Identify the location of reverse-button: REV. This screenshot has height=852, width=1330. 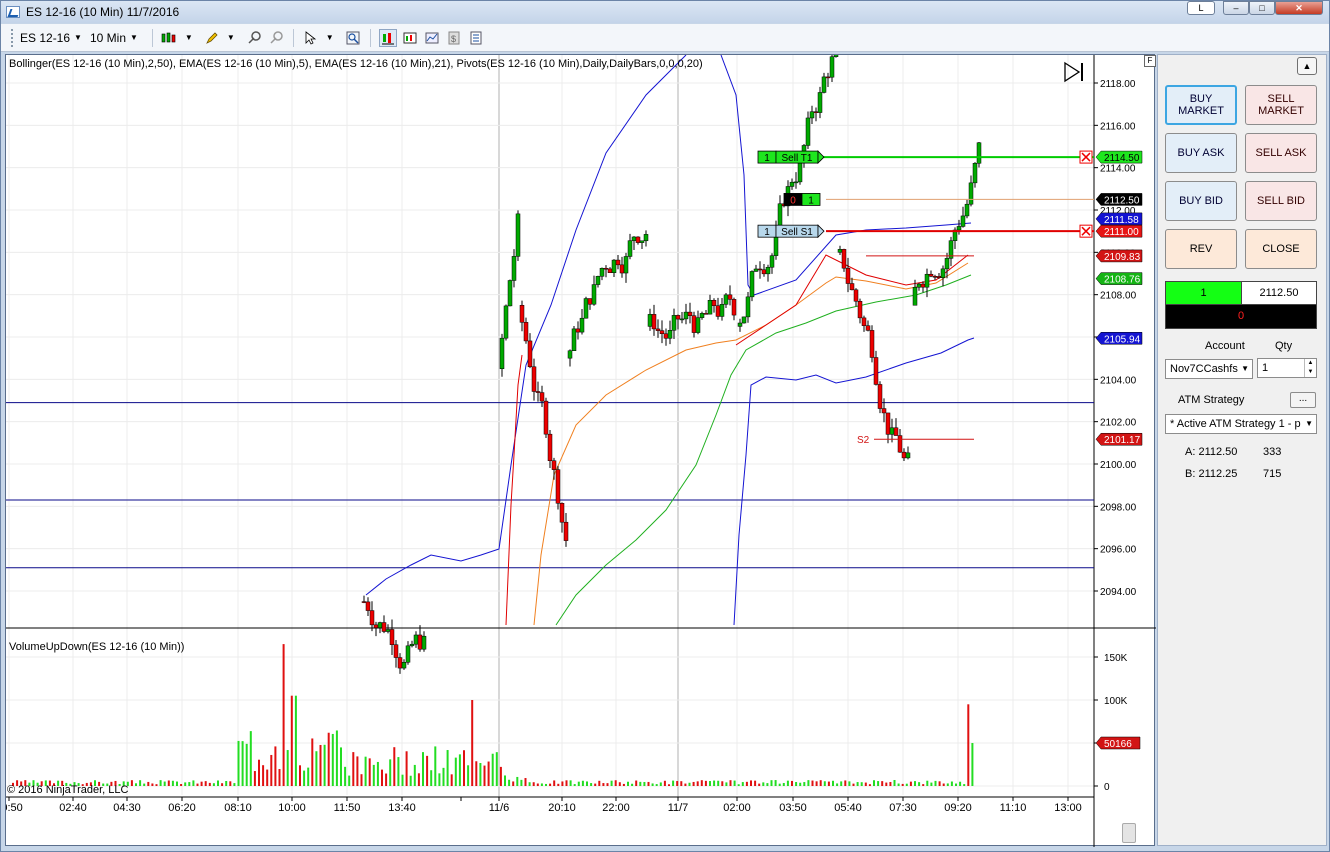
(1201, 249).